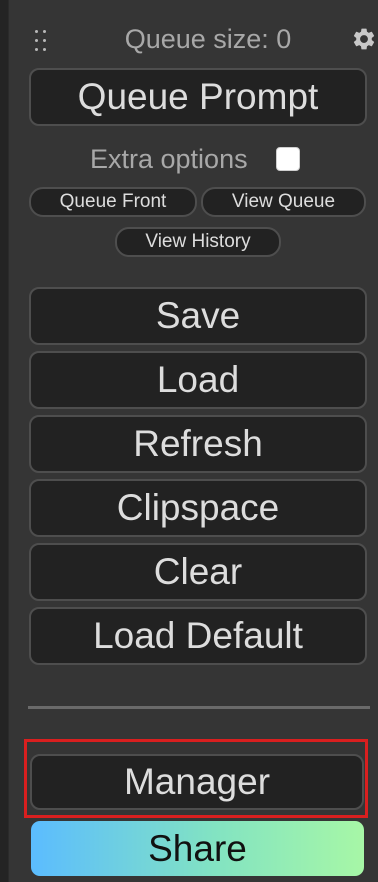  Describe the element at coordinates (198, 444) in the screenshot. I see `refresh-button: Refresh` at that location.